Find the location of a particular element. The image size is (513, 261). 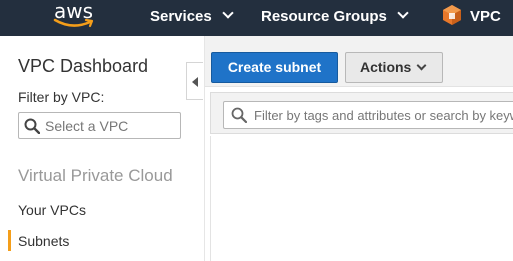

actions-label: Actions is located at coordinates (386, 67).